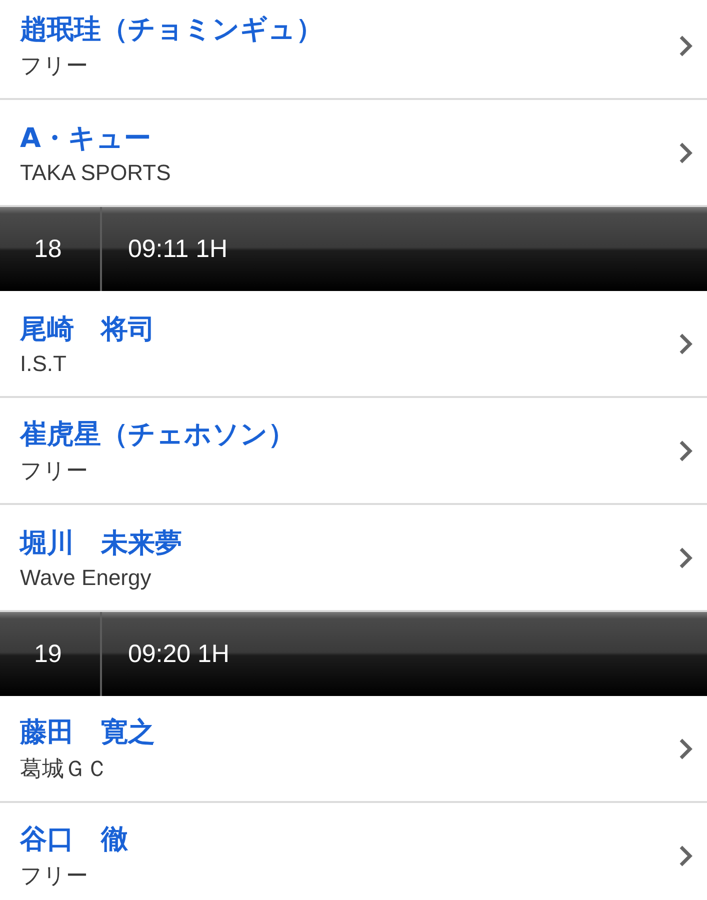 This screenshot has height=900, width=707. Describe the element at coordinates (157, 435) in the screenshot. I see `player-name: 崔虎星（チェホソン）` at that location.